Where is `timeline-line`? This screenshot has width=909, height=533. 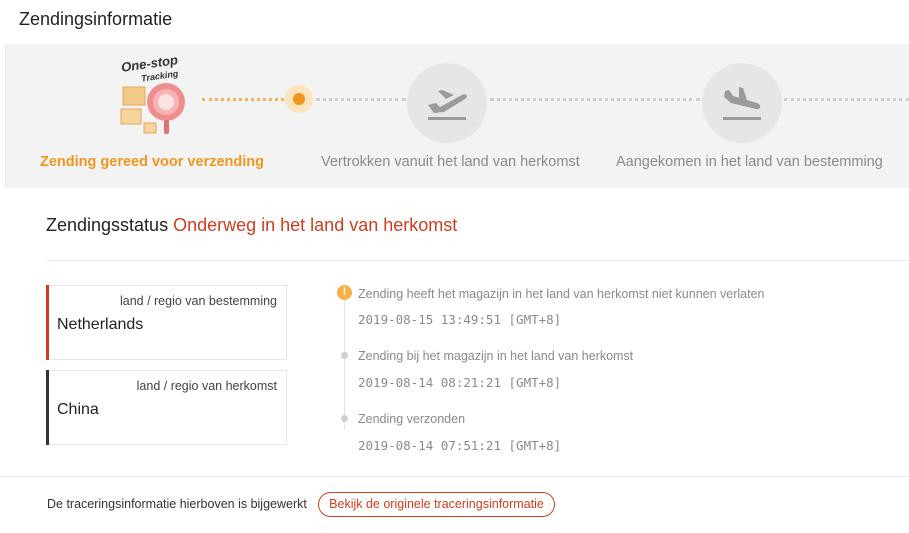
timeline-line is located at coordinates (344, 361).